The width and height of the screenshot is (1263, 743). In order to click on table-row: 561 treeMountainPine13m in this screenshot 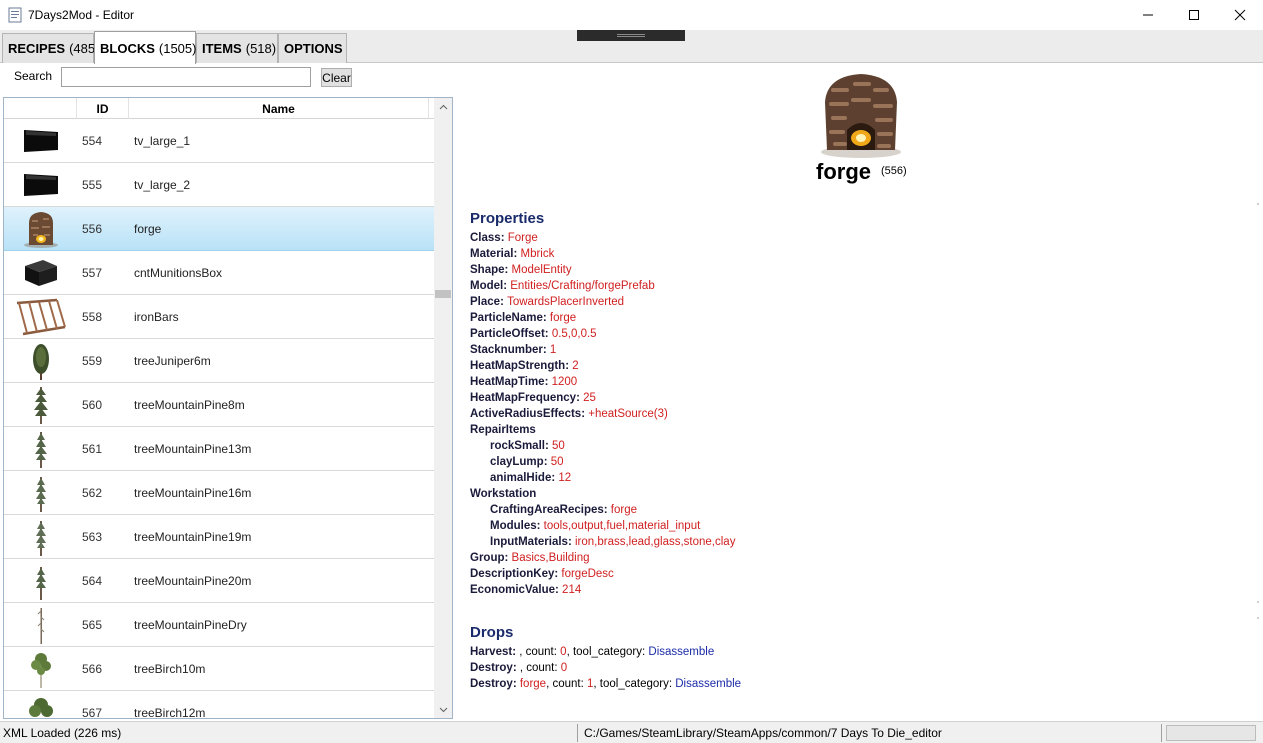, I will do `click(219, 449)`.